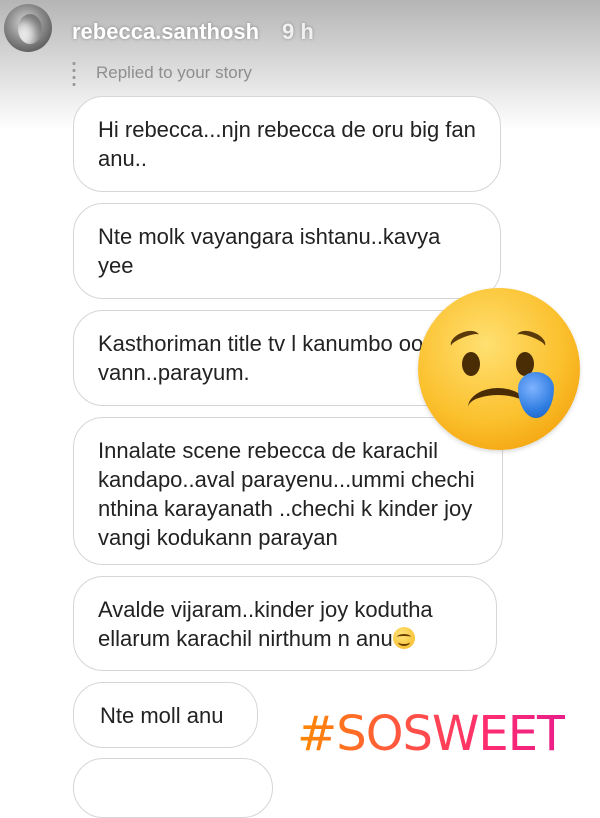 Image resolution: width=600 pixels, height=818 pixels. Describe the element at coordinates (173, 788) in the screenshot. I see `message-bubble-partial` at that location.